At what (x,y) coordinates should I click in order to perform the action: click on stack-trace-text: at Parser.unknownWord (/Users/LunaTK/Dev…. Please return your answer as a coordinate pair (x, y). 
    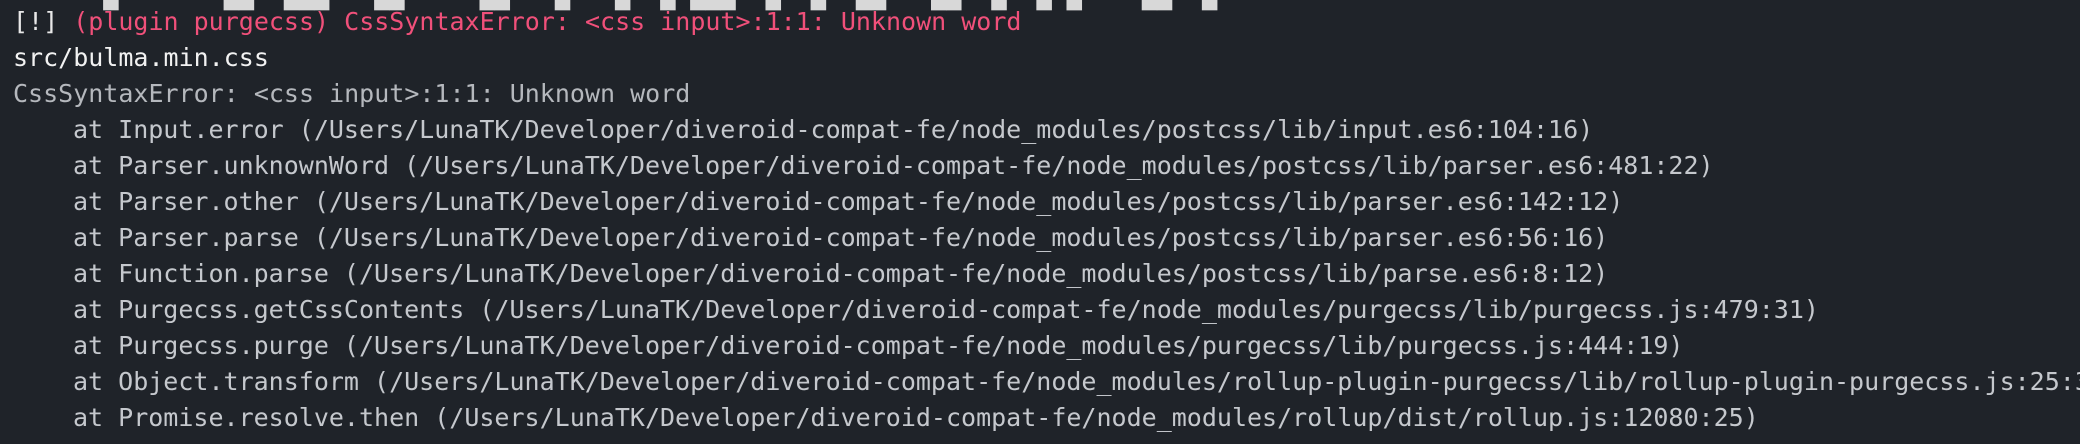
    Looking at the image, I should click on (893, 165).